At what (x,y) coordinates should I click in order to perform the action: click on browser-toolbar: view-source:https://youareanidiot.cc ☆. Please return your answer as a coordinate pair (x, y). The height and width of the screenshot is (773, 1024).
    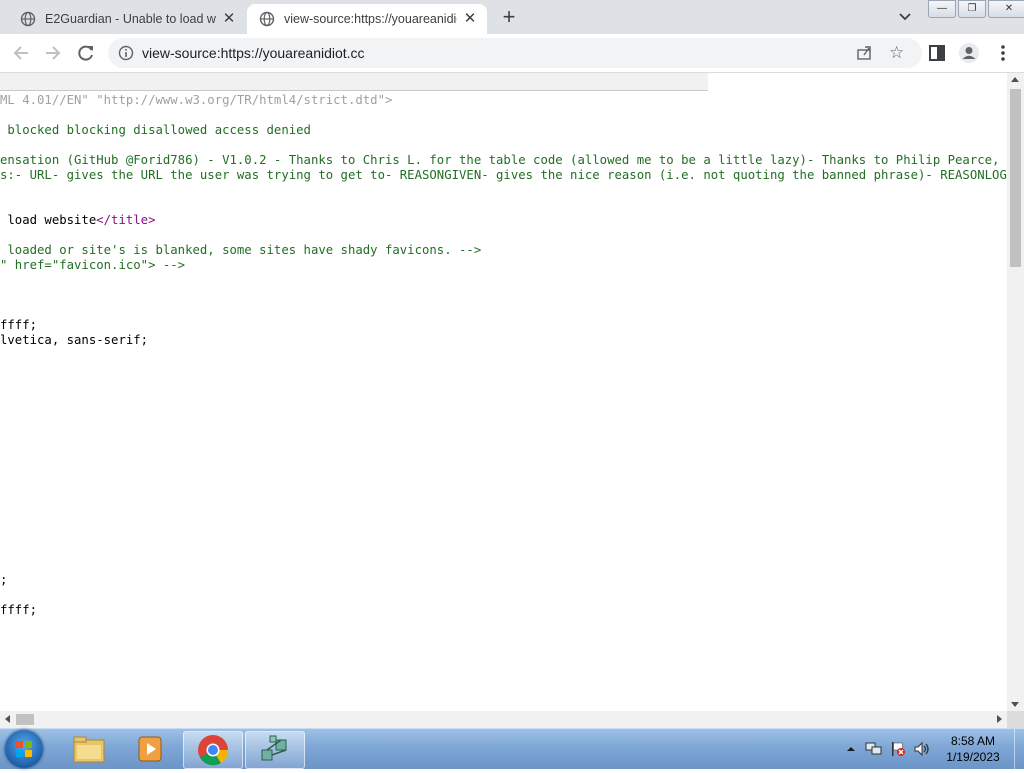
    Looking at the image, I should click on (512, 53).